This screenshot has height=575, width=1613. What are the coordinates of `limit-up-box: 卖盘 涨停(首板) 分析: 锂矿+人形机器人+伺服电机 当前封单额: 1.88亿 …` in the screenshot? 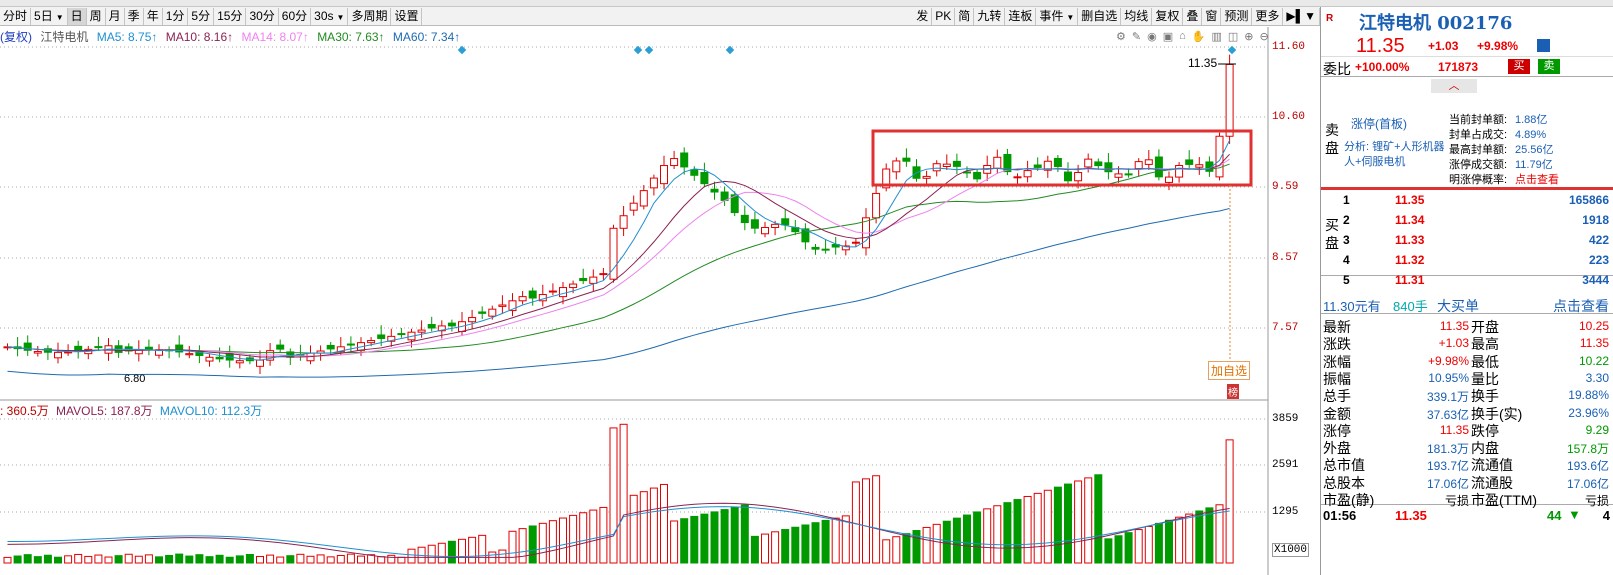 It's located at (1467, 133).